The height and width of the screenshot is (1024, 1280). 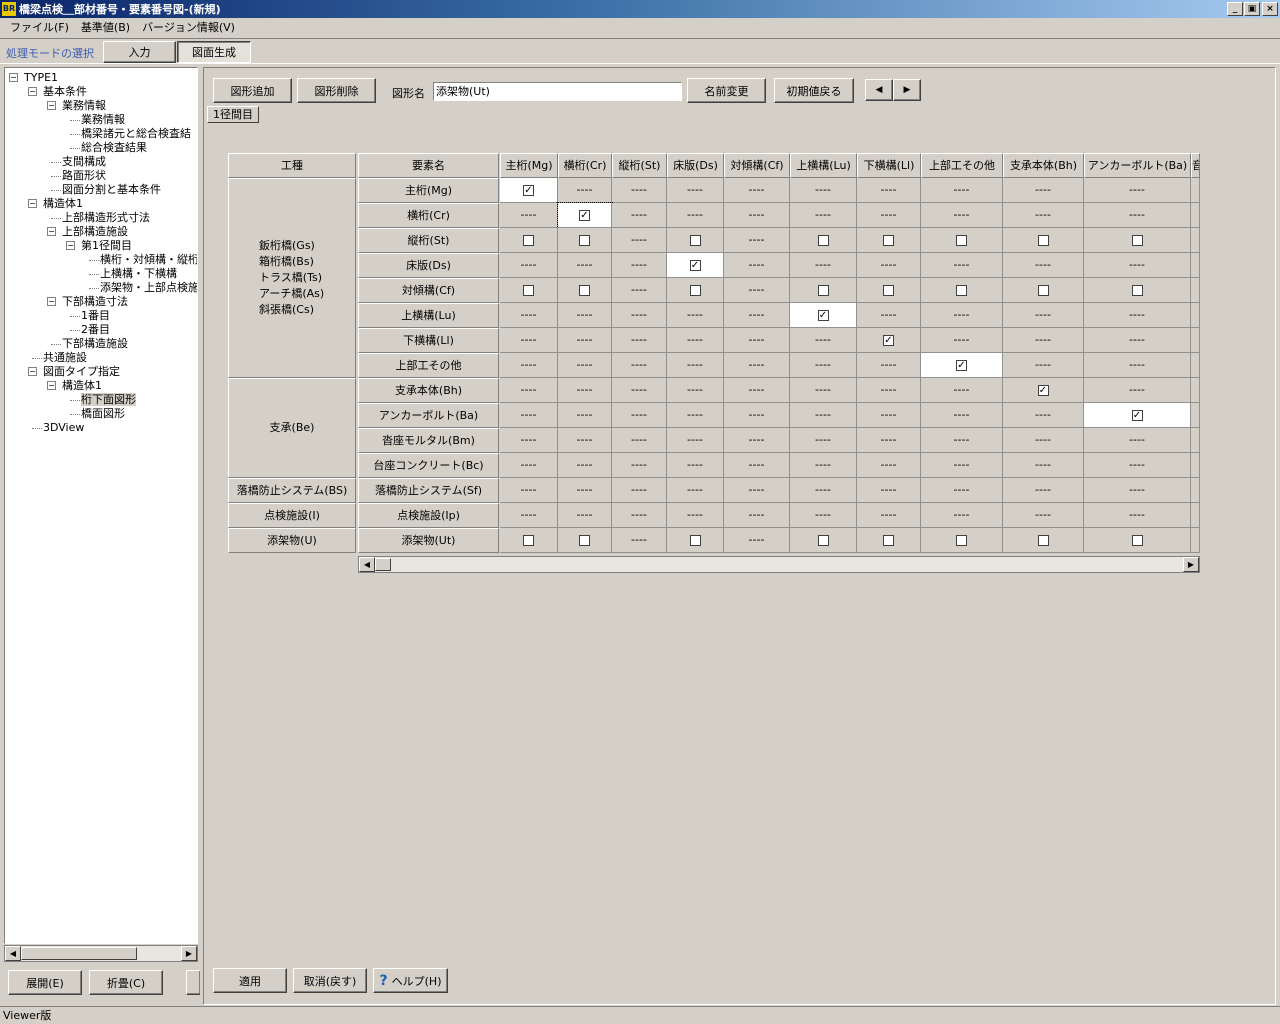 What do you see at coordinates (1191, 564) in the screenshot?
I see `grid-scroll-right-icon: ▶` at bounding box center [1191, 564].